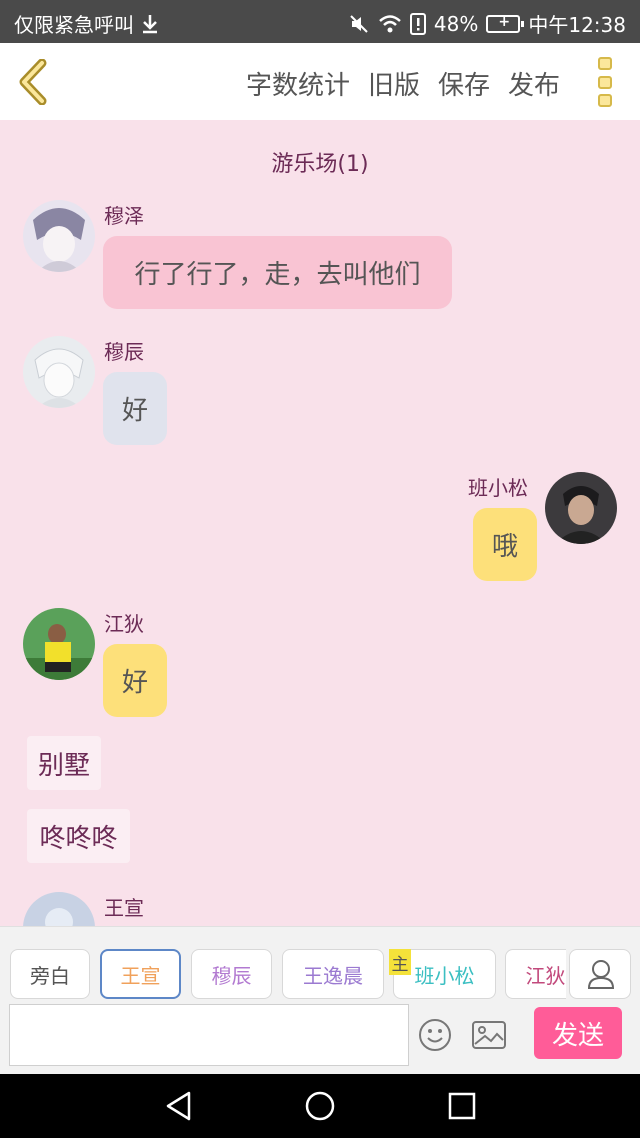 The image size is (640, 1138). Describe the element at coordinates (78, 836) in the screenshot. I see `narration-block: 咚咚咚` at that location.